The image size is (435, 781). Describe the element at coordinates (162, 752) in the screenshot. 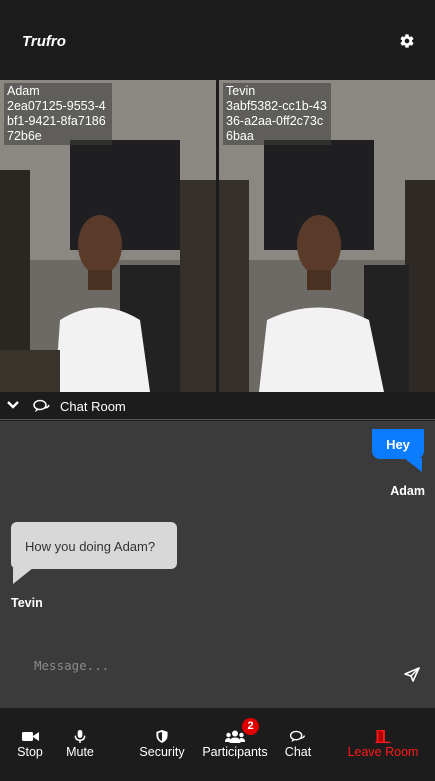

I see `security-label: Security` at that location.